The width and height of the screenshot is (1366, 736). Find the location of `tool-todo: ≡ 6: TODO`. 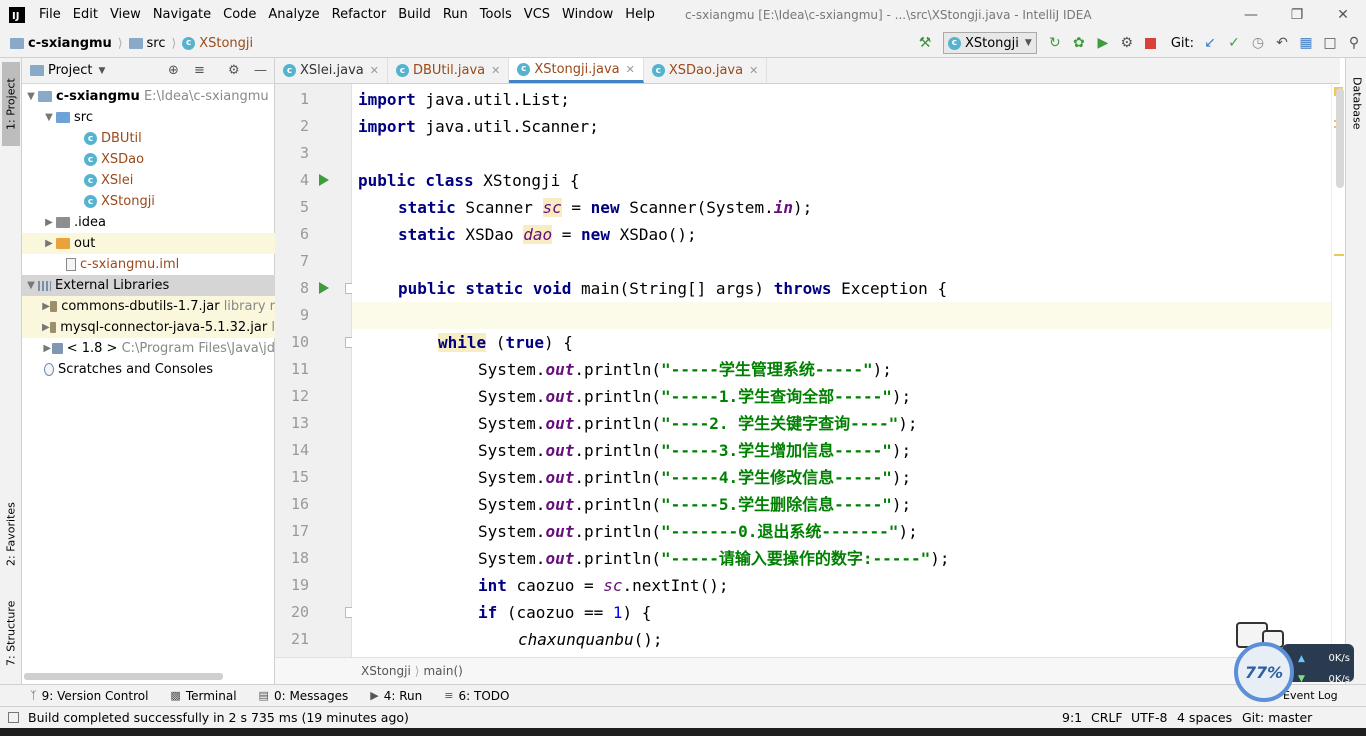

tool-todo: ≡ 6: TODO is located at coordinates (476, 696).